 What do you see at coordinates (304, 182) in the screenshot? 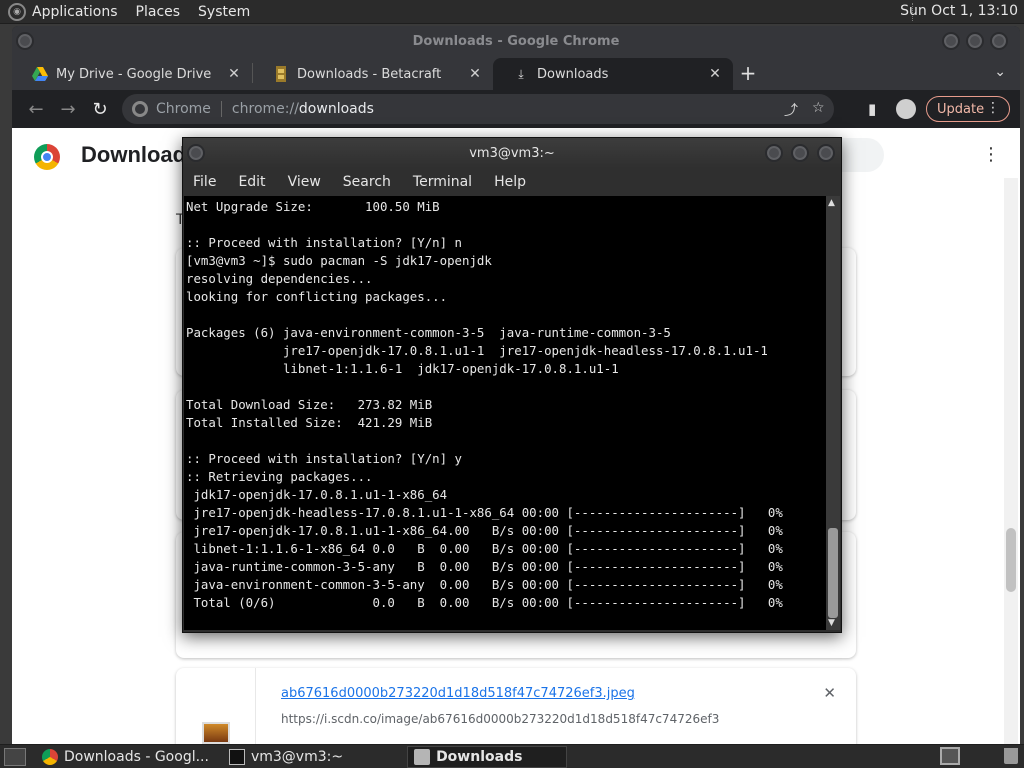
I see `terminal-menu-view: View` at bounding box center [304, 182].